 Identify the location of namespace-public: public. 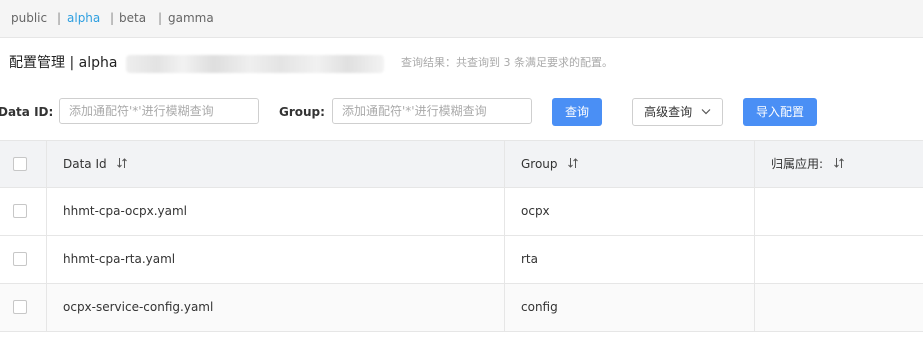
(29, 18).